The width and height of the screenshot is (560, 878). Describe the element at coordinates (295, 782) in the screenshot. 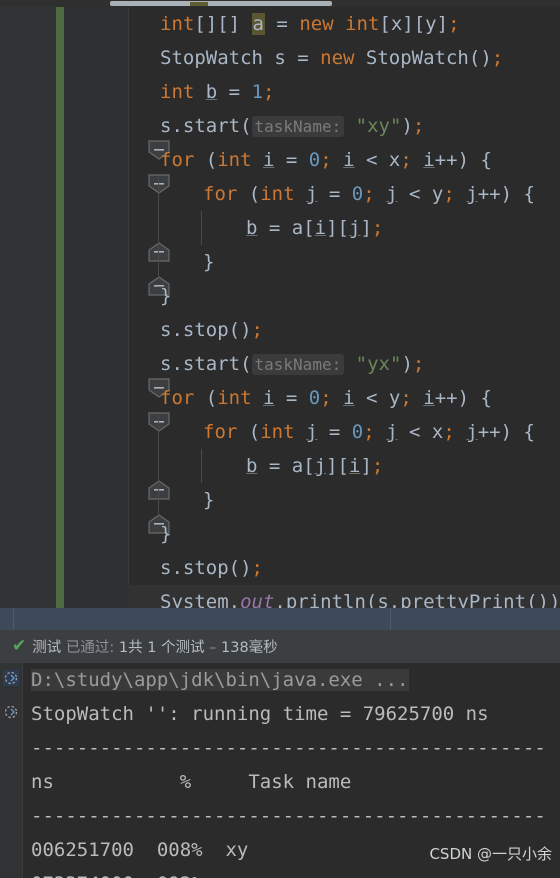

I see `console-output-line: ns % Task name` at that location.